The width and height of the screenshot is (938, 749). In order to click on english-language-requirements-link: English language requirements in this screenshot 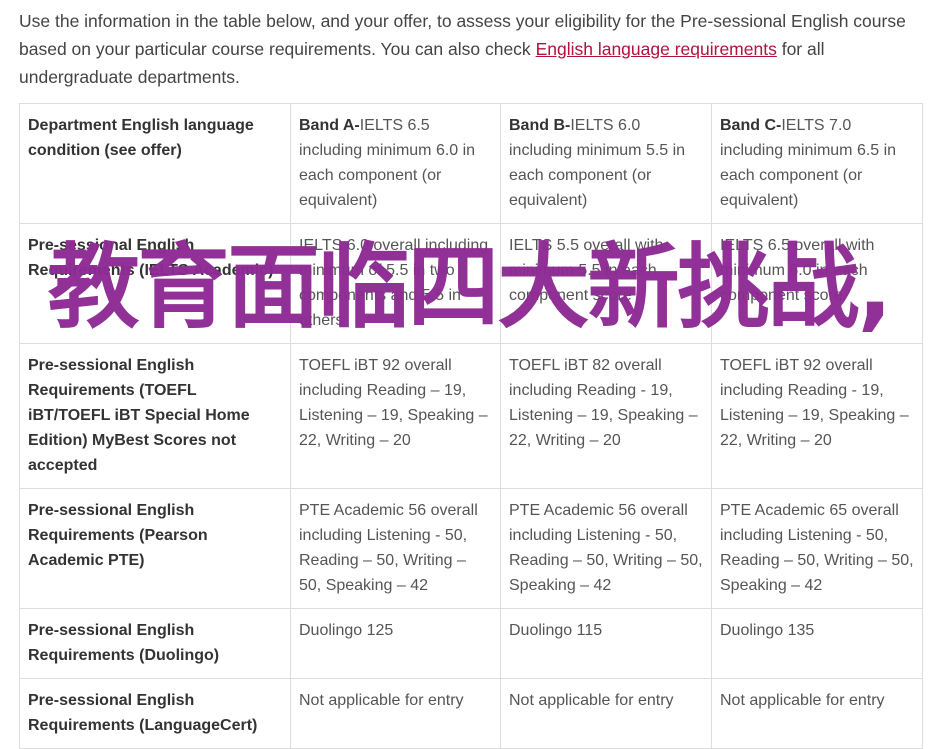, I will do `click(656, 49)`.